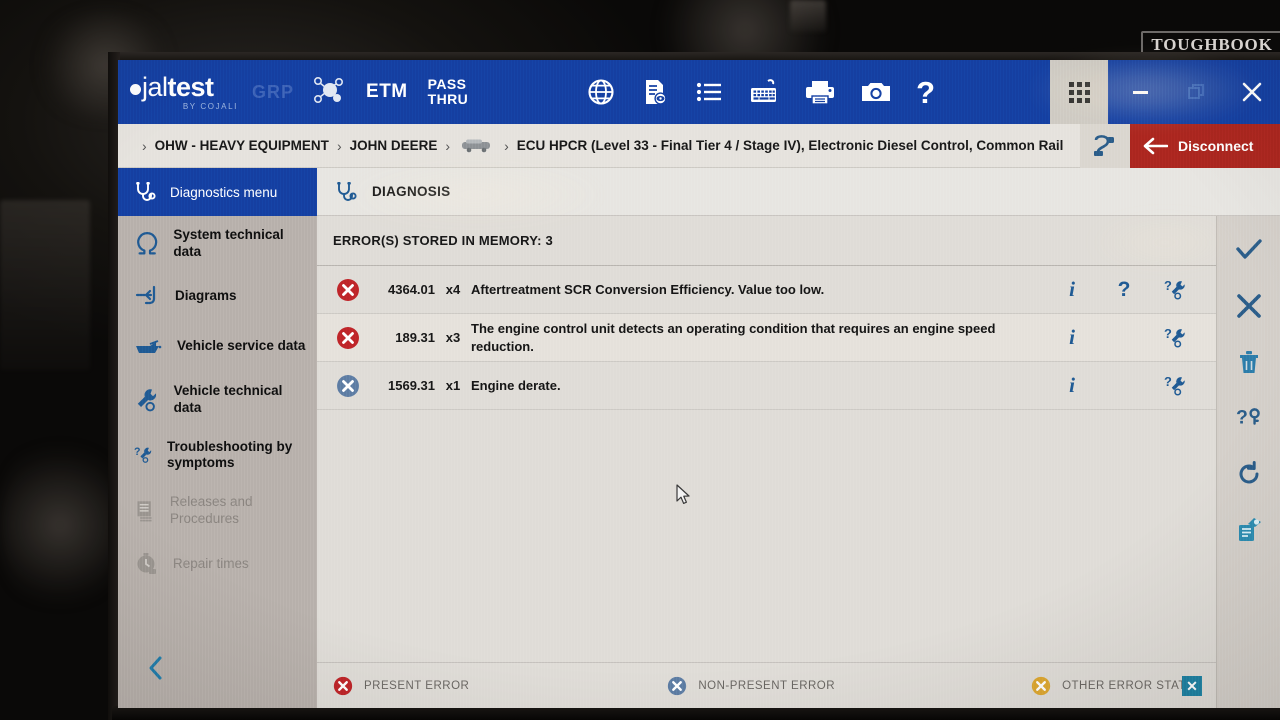 The image size is (1280, 720). What do you see at coordinates (764, 92) in the screenshot?
I see `keyboard-icon` at bounding box center [764, 92].